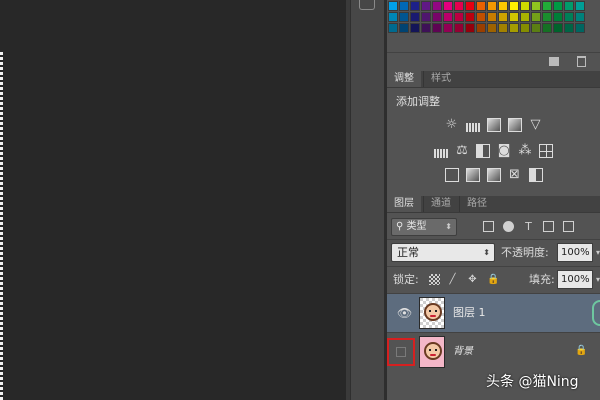 This screenshot has height=400, width=600. Describe the element at coordinates (493, 175) in the screenshot. I see `threshold-icon` at that location.